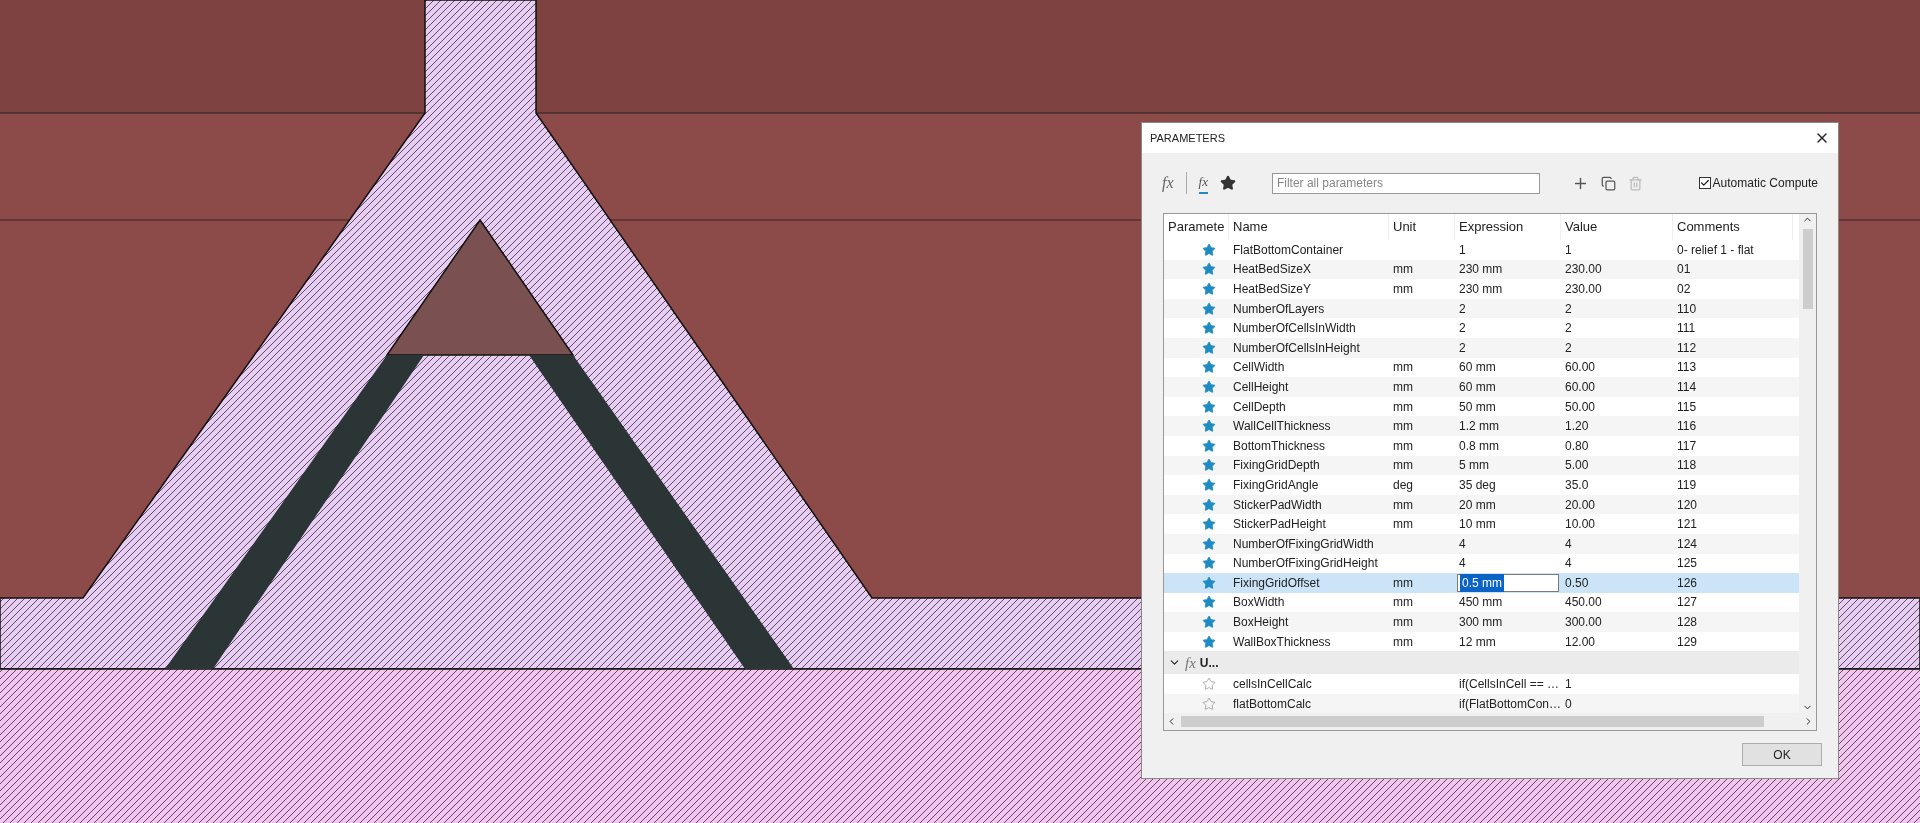 The height and width of the screenshot is (823, 1920). I want to click on parameter-value: 0.80, so click(1577, 445).